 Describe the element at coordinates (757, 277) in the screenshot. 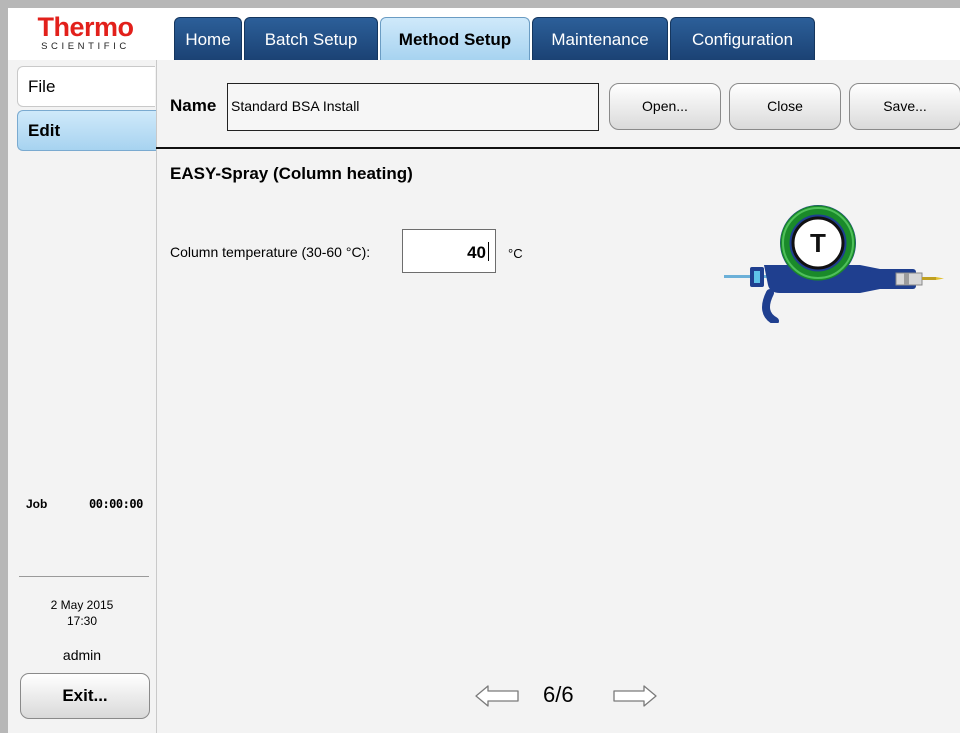

I see `fitting-highlight` at that location.